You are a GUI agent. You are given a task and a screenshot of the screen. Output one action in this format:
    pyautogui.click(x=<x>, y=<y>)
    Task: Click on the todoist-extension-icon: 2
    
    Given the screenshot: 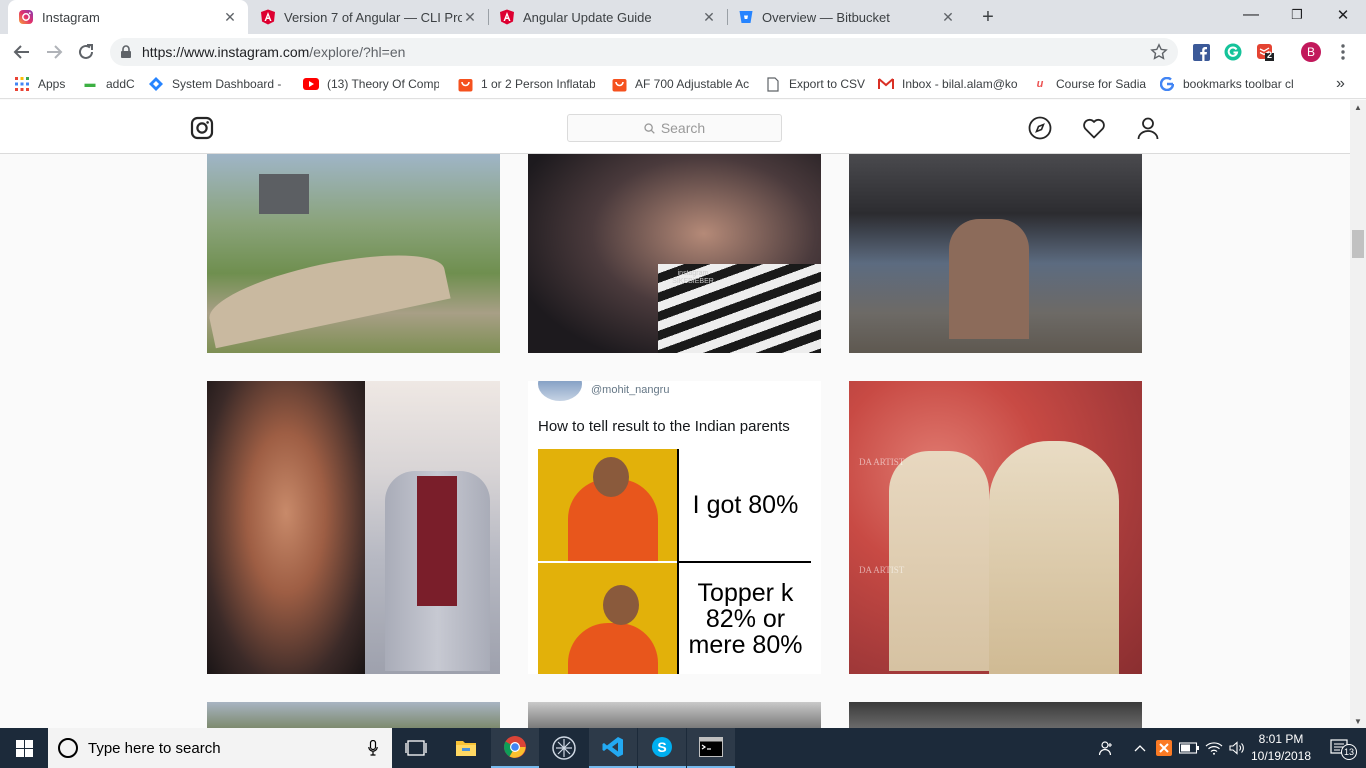 What is the action you would take?
    pyautogui.click(x=1265, y=52)
    